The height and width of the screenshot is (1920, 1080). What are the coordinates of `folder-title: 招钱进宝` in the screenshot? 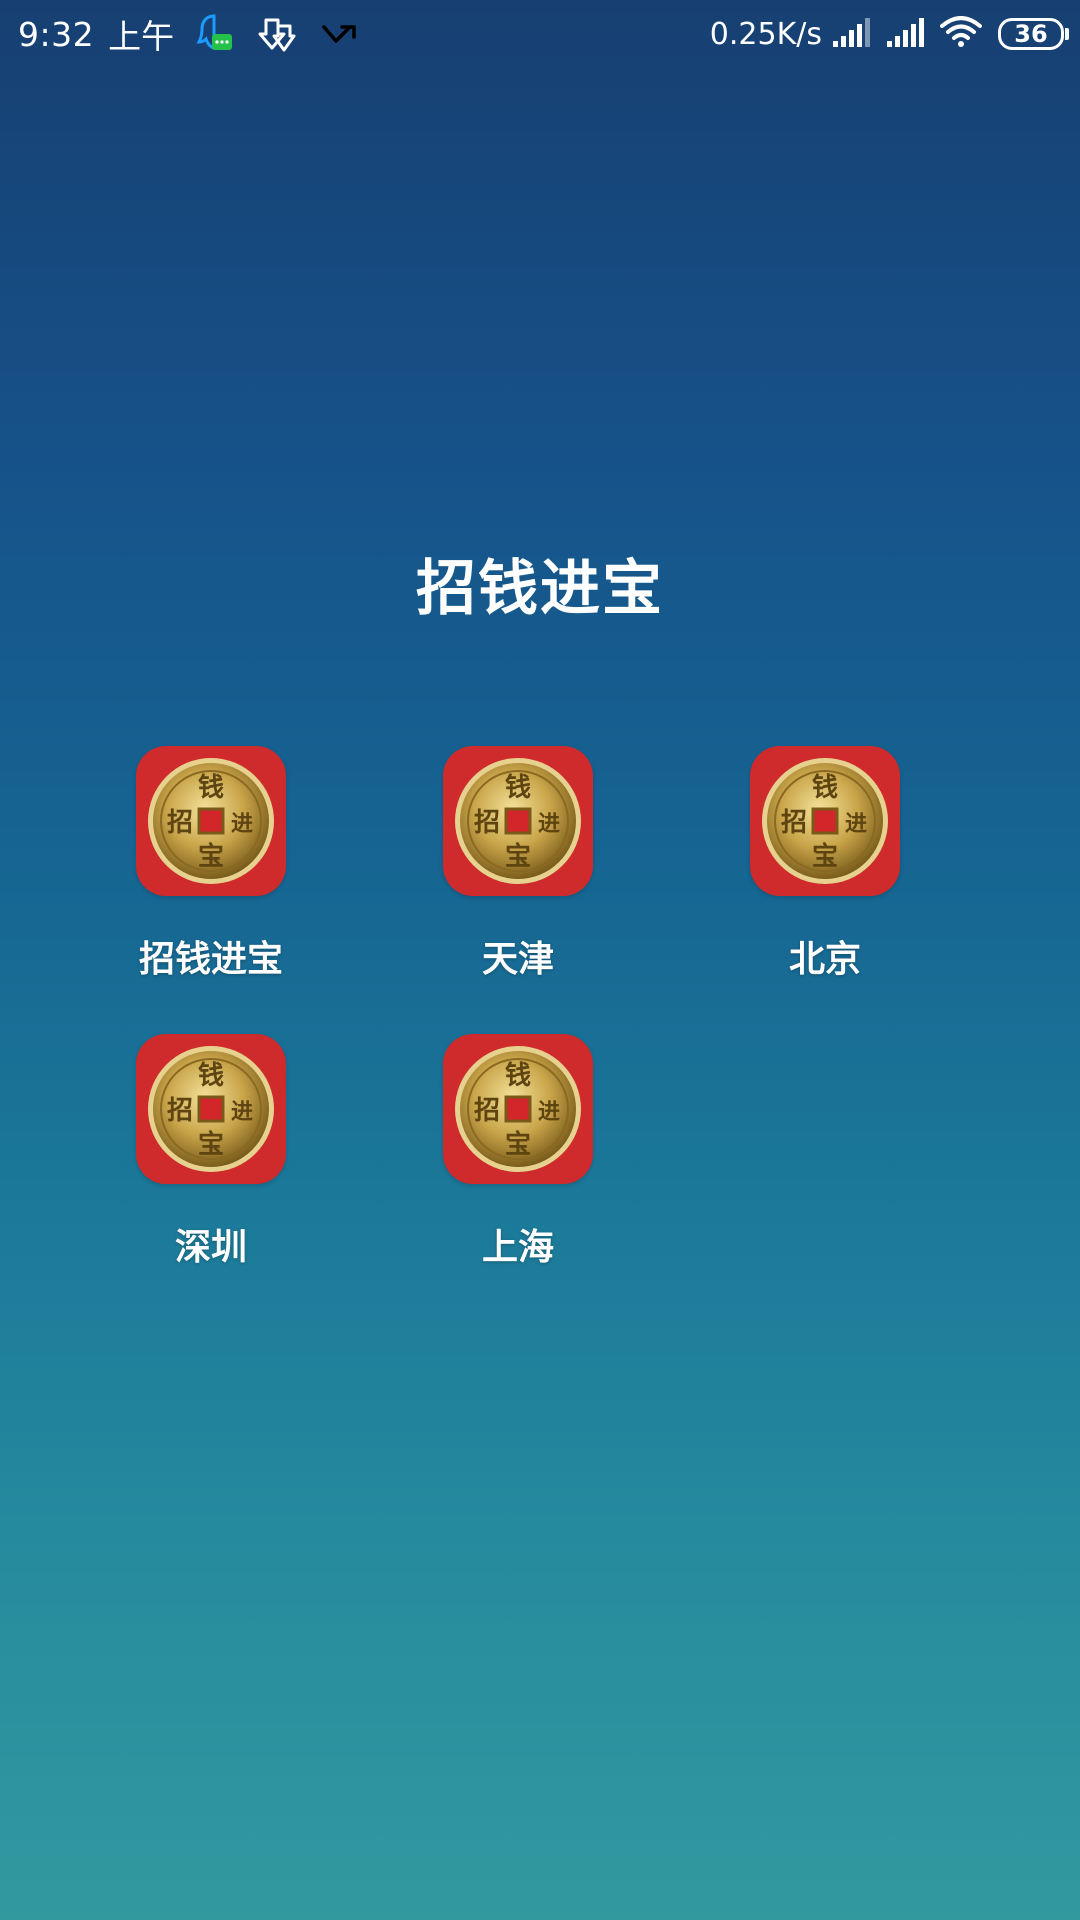 It's located at (540, 583).